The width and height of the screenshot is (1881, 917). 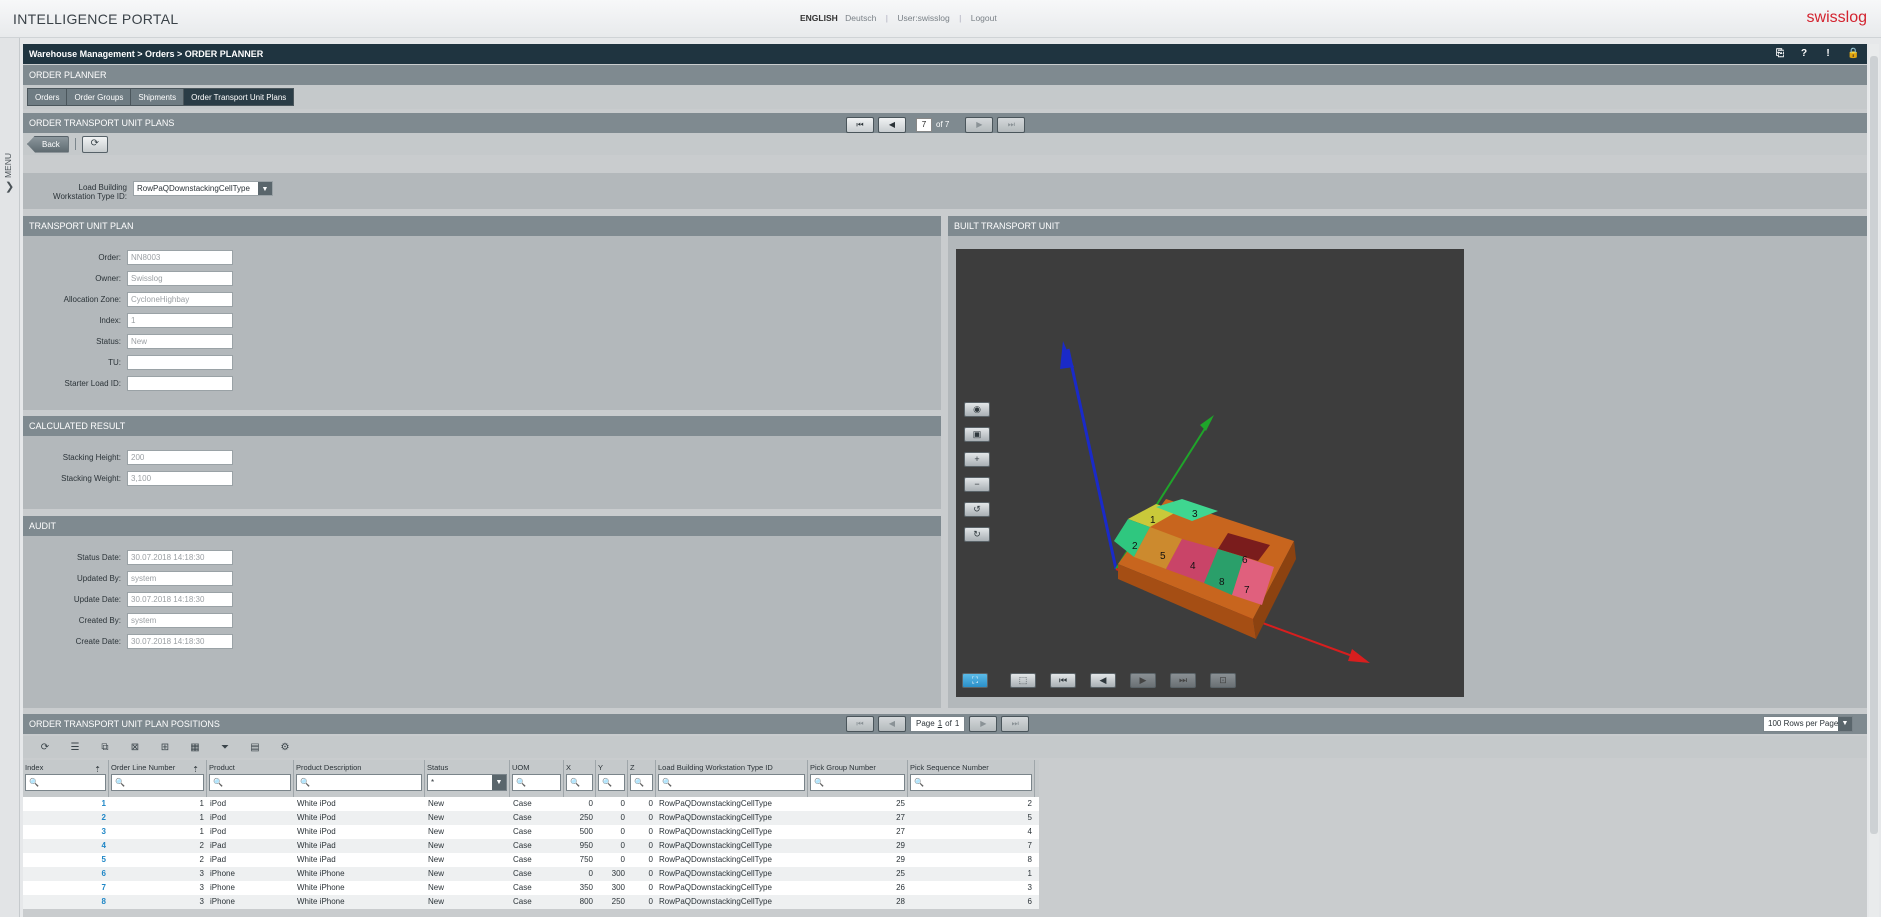 I want to click on help-icon: ?, so click(x=1804, y=54).